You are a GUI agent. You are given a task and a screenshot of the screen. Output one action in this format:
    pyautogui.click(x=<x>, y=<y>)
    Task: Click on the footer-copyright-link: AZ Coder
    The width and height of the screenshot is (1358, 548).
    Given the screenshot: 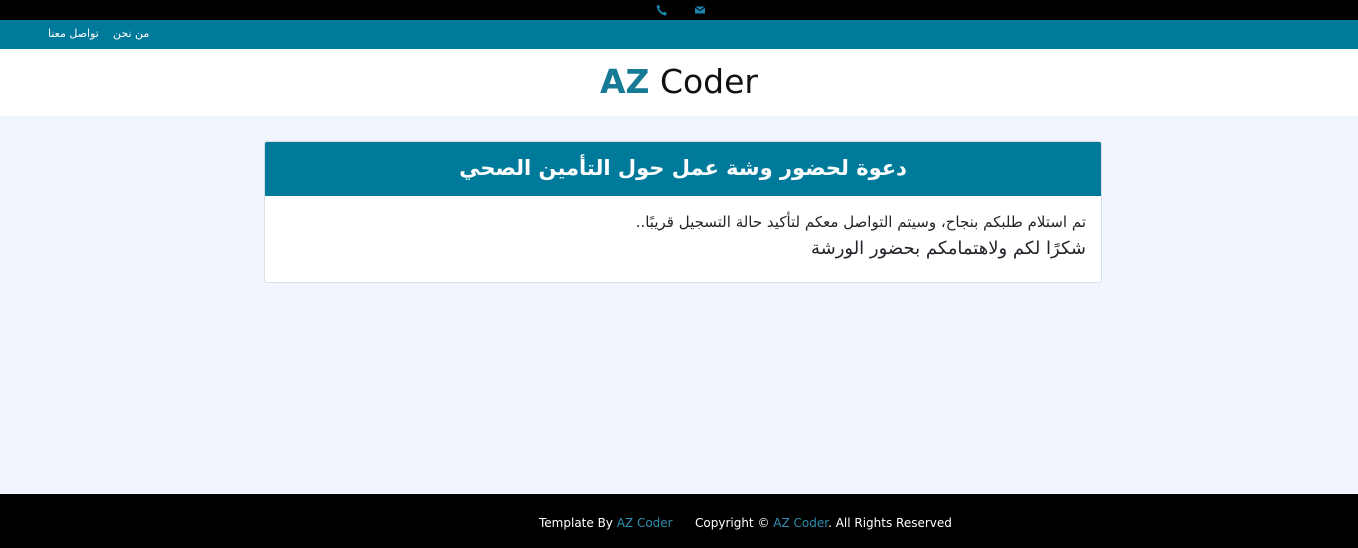 What is the action you would take?
    pyautogui.click(x=800, y=523)
    